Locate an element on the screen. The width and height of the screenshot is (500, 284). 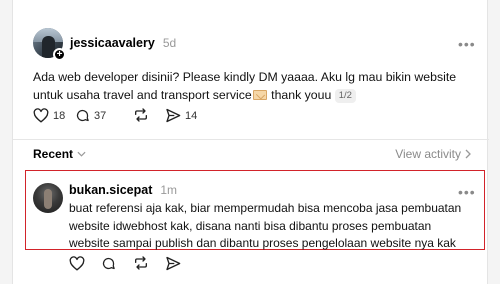
reply-more-options-icon: ••• is located at coordinates (467, 192).